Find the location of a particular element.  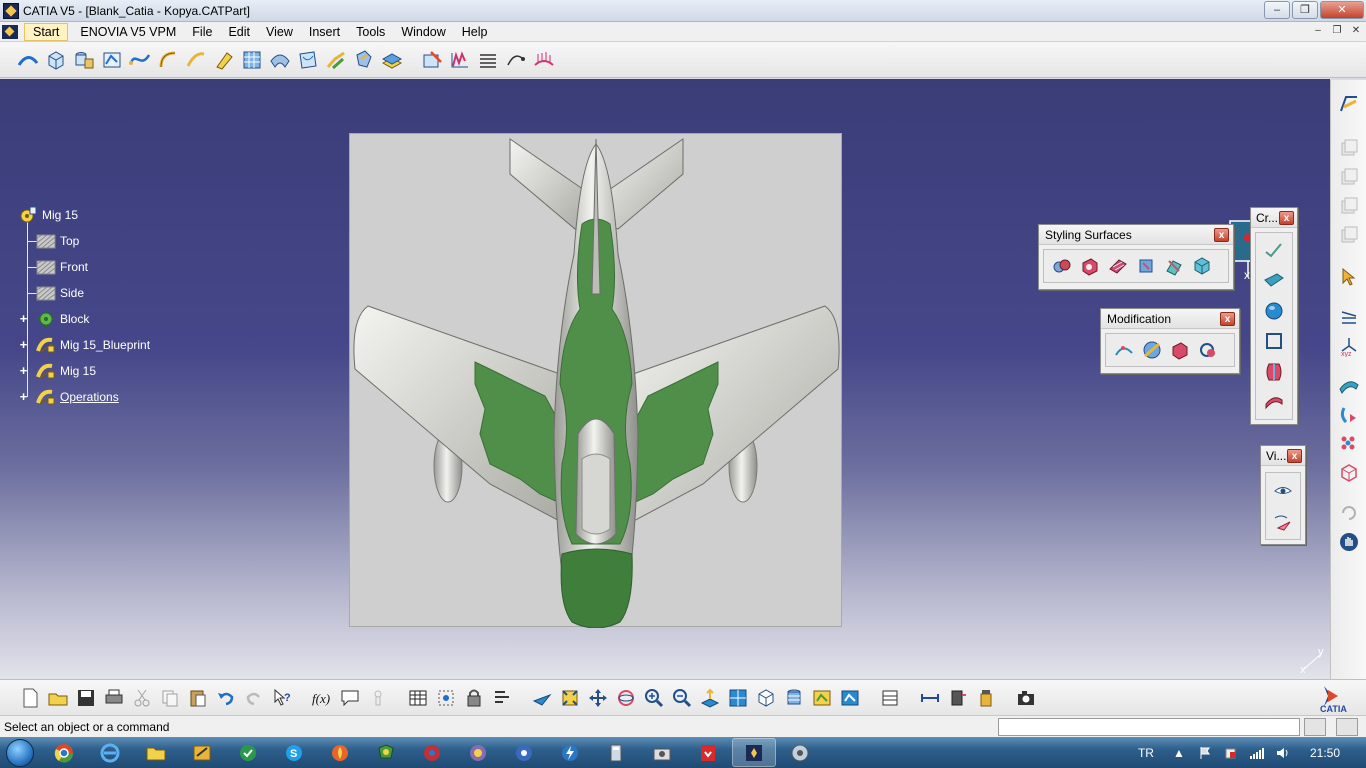

sketch-tool-icon is located at coordinates (112, 60).